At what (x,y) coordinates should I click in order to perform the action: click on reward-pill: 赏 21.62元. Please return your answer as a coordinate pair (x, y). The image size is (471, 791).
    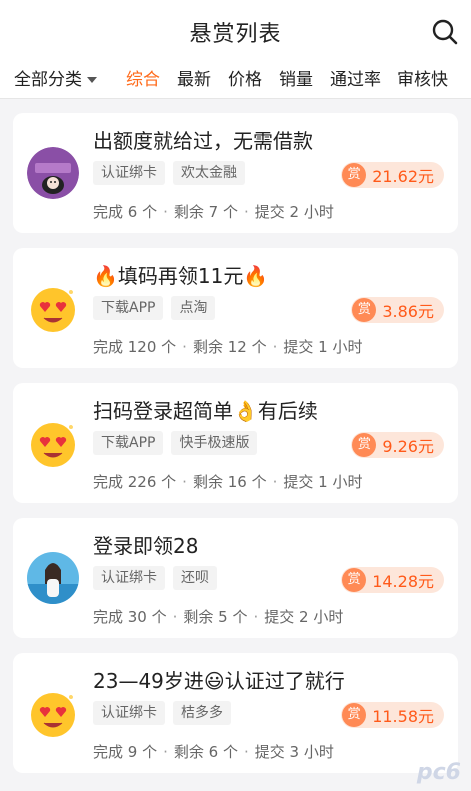
    Looking at the image, I should click on (392, 175).